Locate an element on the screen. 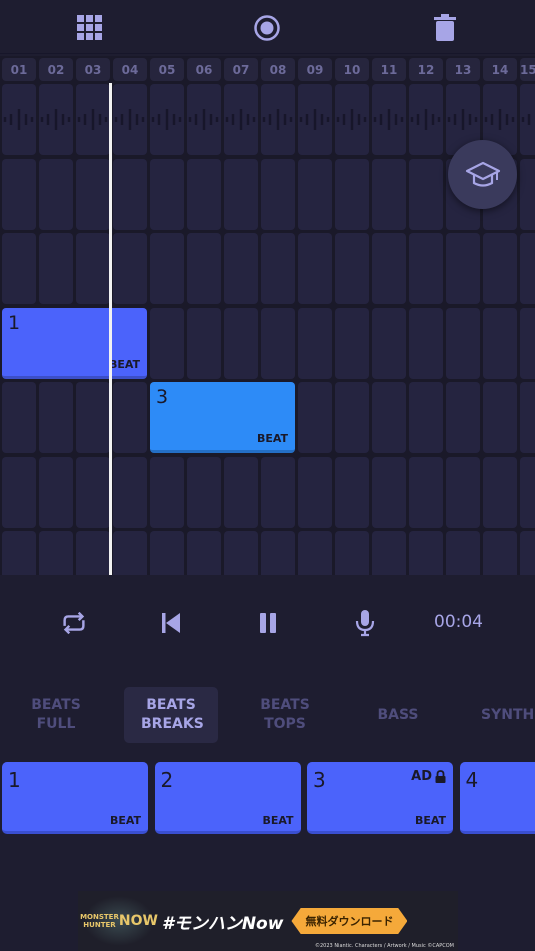 This screenshot has height=951, width=535. beat-block: 3 BEAT is located at coordinates (222, 417).